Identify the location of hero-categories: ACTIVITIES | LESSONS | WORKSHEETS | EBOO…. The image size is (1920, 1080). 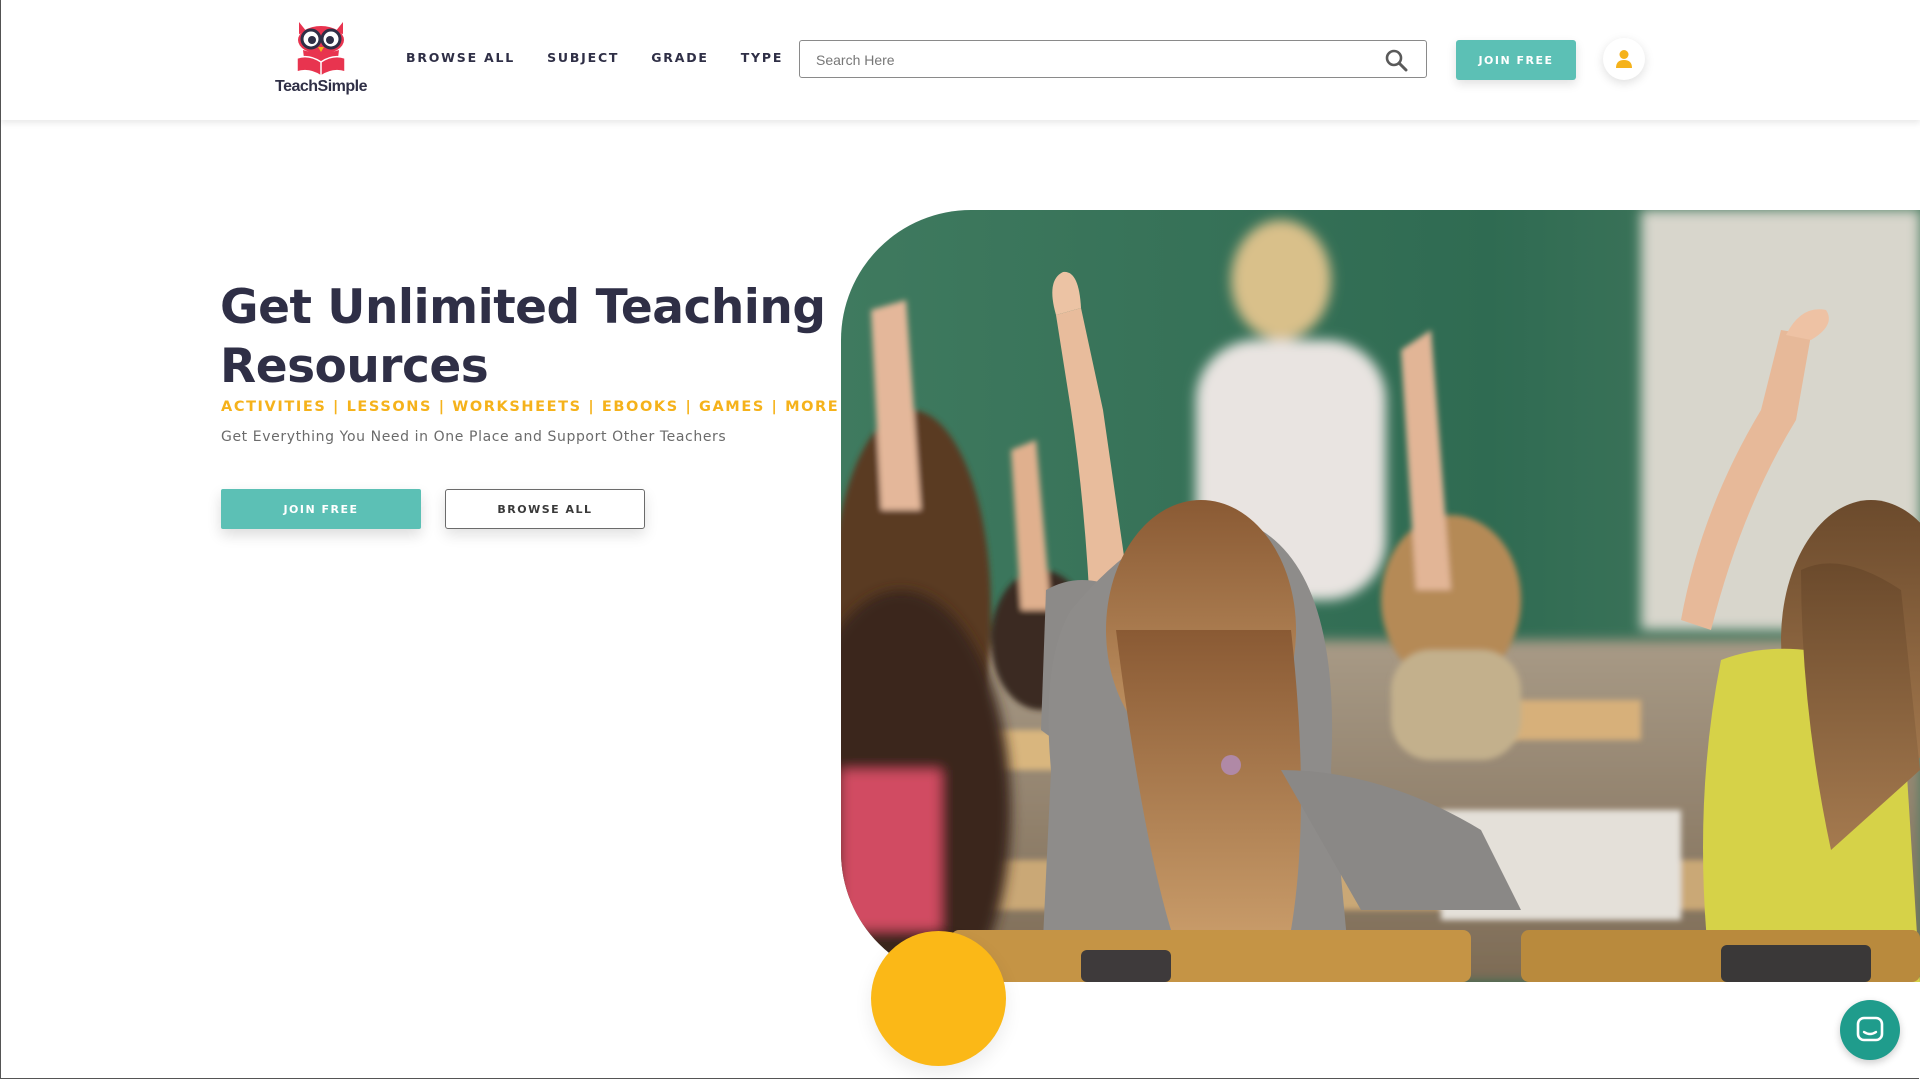
(530, 407).